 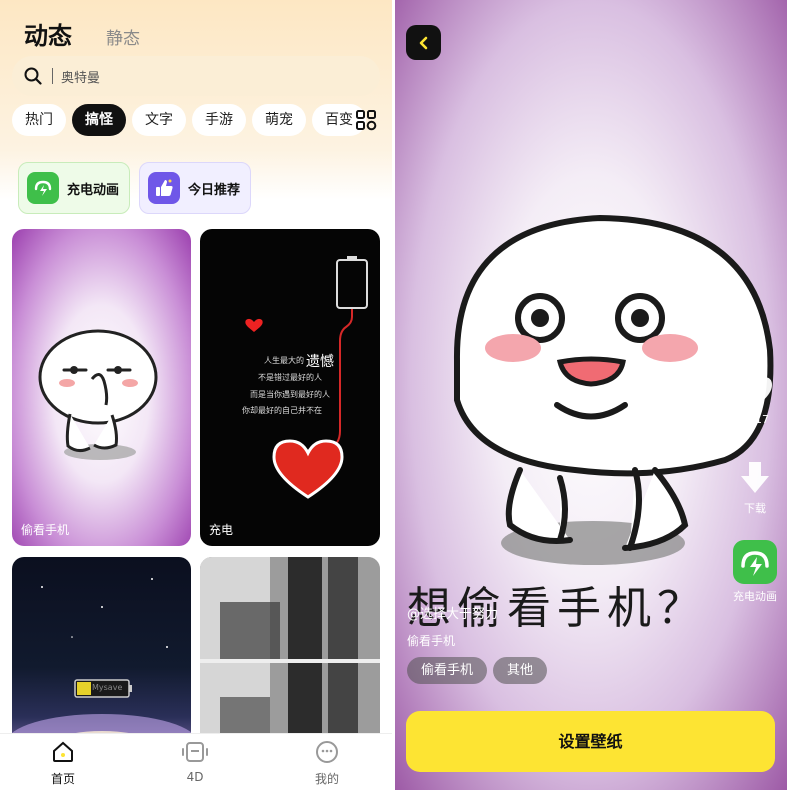 What do you see at coordinates (101, 667) in the screenshot?
I see `galaxy-battery-illustration` at bounding box center [101, 667].